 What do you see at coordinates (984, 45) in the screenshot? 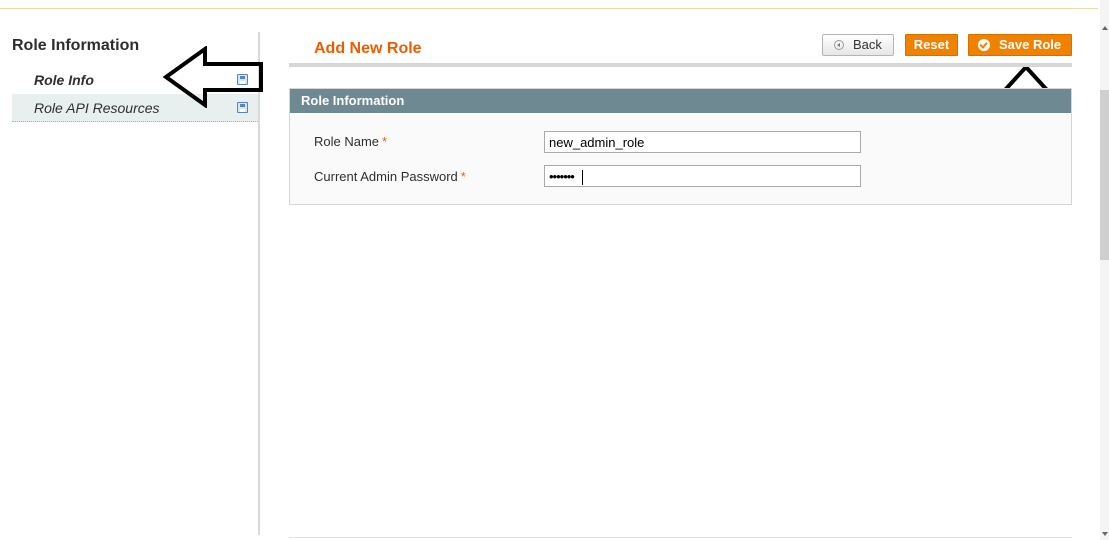
I see `checkmark-icon` at bounding box center [984, 45].